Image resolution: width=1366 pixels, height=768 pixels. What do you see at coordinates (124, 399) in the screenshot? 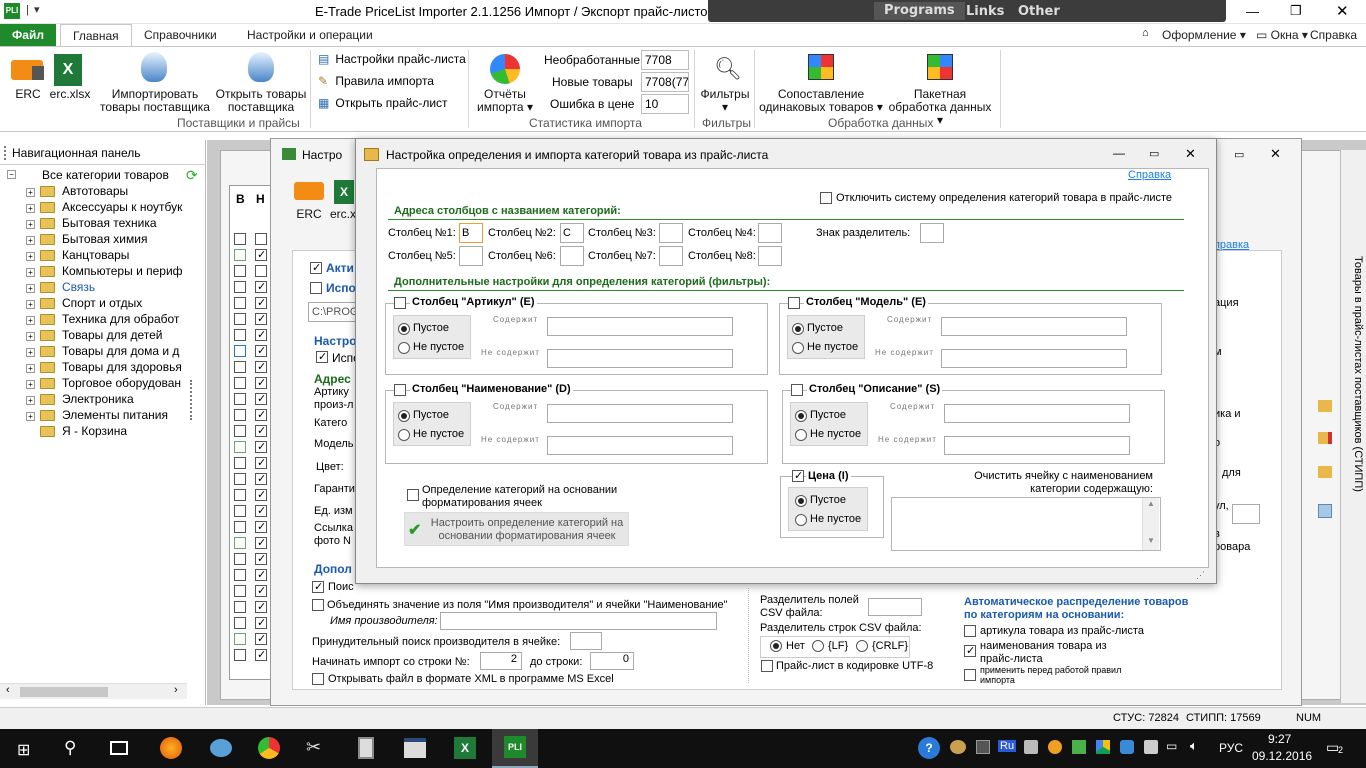
I see `tree-item: Электроника` at bounding box center [124, 399].